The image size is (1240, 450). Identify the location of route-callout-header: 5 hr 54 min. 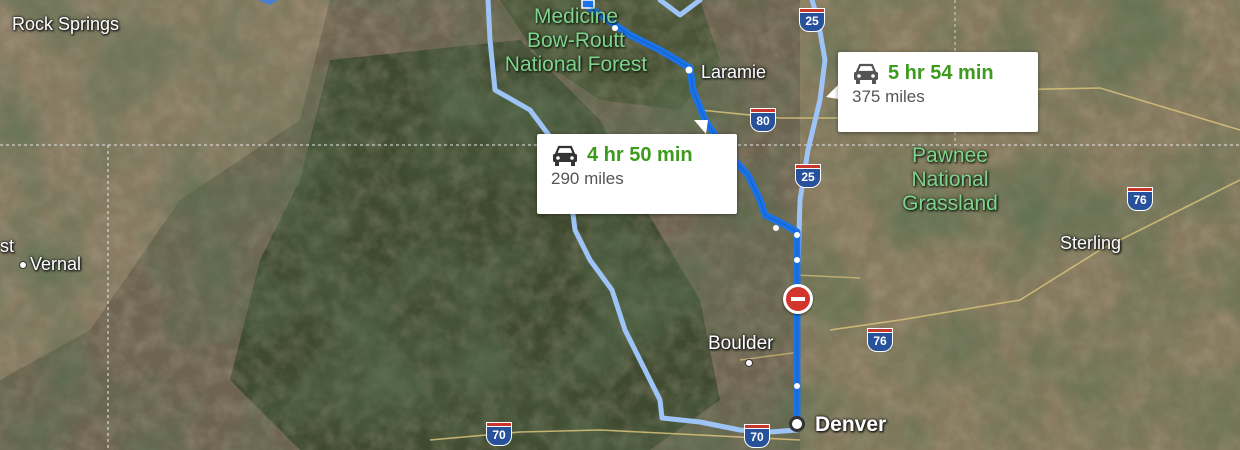
(938, 73).